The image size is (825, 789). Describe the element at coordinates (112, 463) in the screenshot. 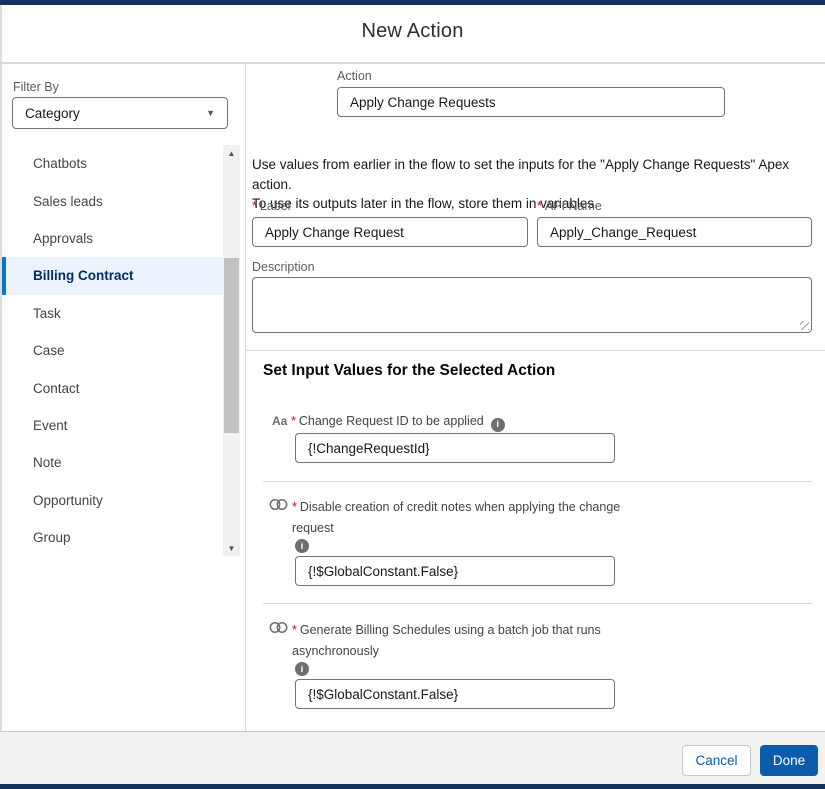

I see `sidebar-item-note: Note` at that location.